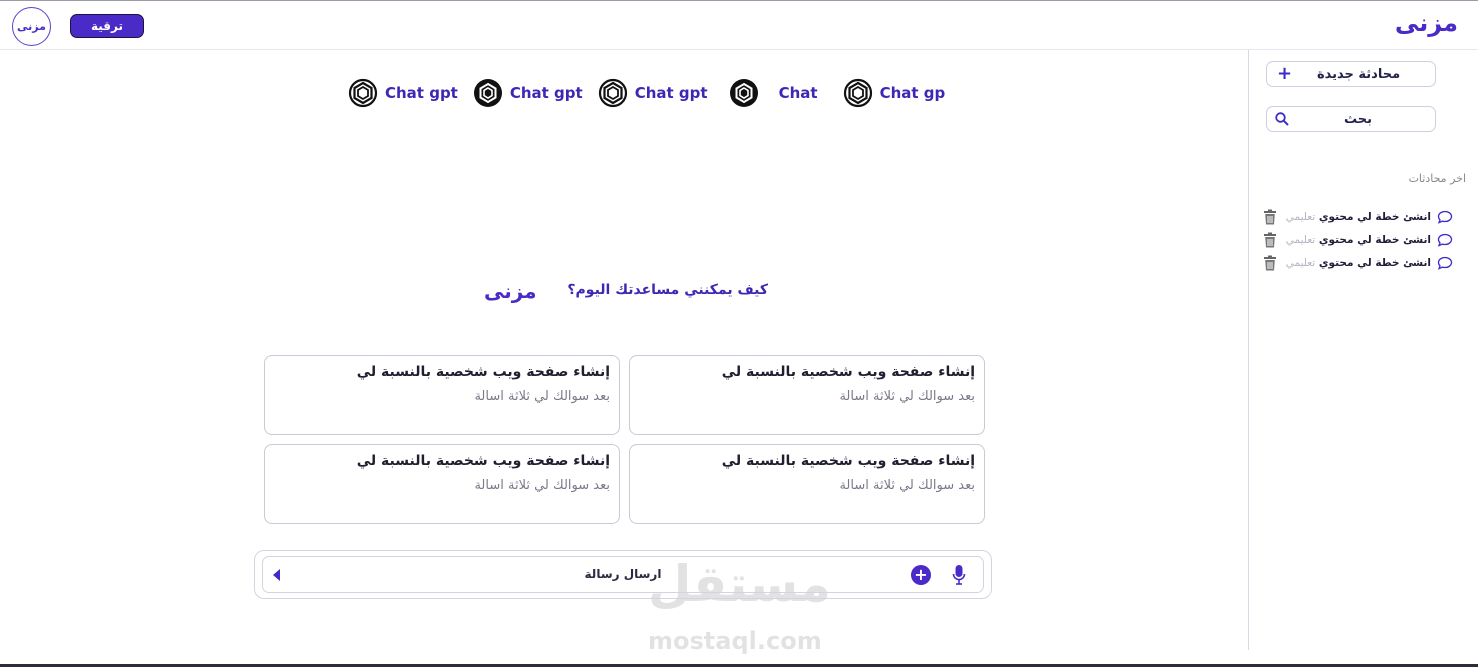  Describe the element at coordinates (959, 575) in the screenshot. I see `mic-icon` at that location.